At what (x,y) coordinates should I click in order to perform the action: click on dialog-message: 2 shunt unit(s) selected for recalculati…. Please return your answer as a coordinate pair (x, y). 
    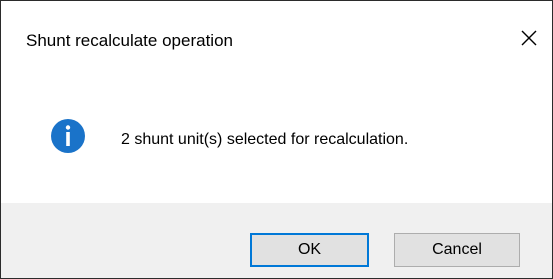
    Looking at the image, I should click on (265, 139).